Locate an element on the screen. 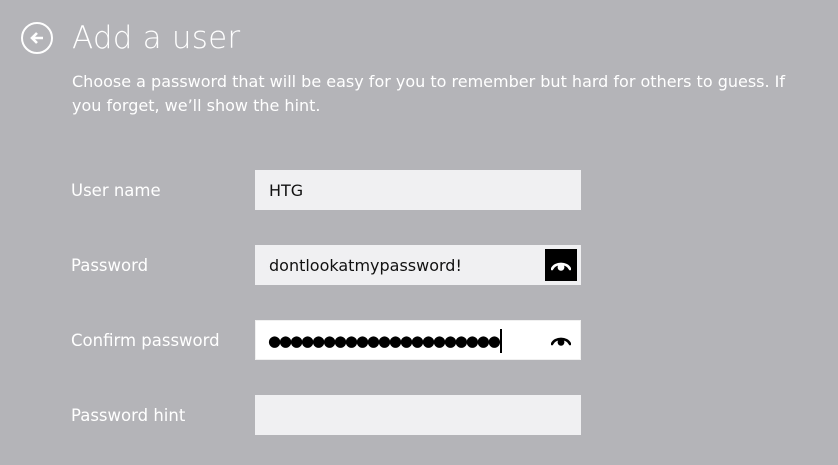  password-value: dontlookatmypassword! is located at coordinates (365, 265).